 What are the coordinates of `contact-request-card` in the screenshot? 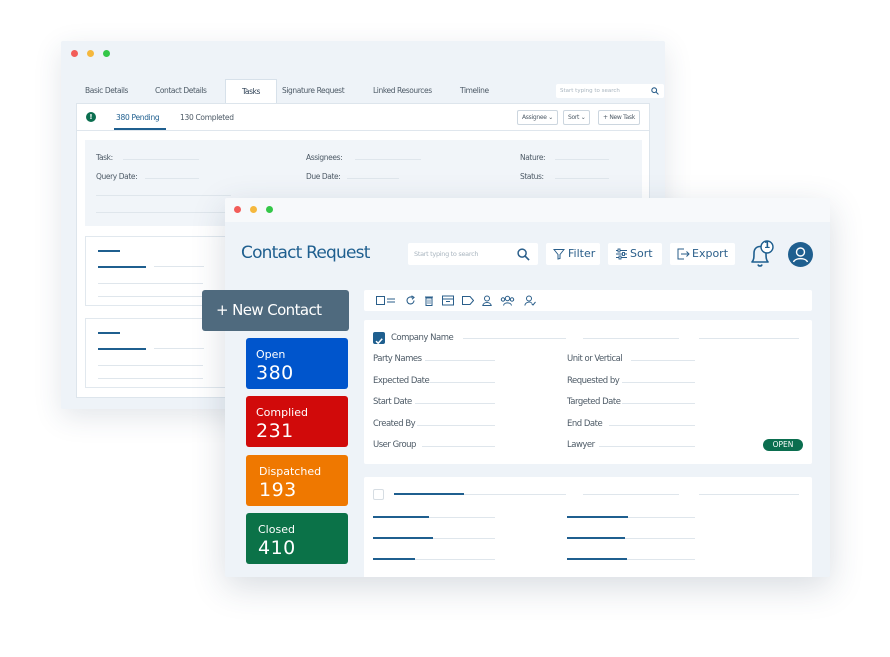 It's located at (588, 527).